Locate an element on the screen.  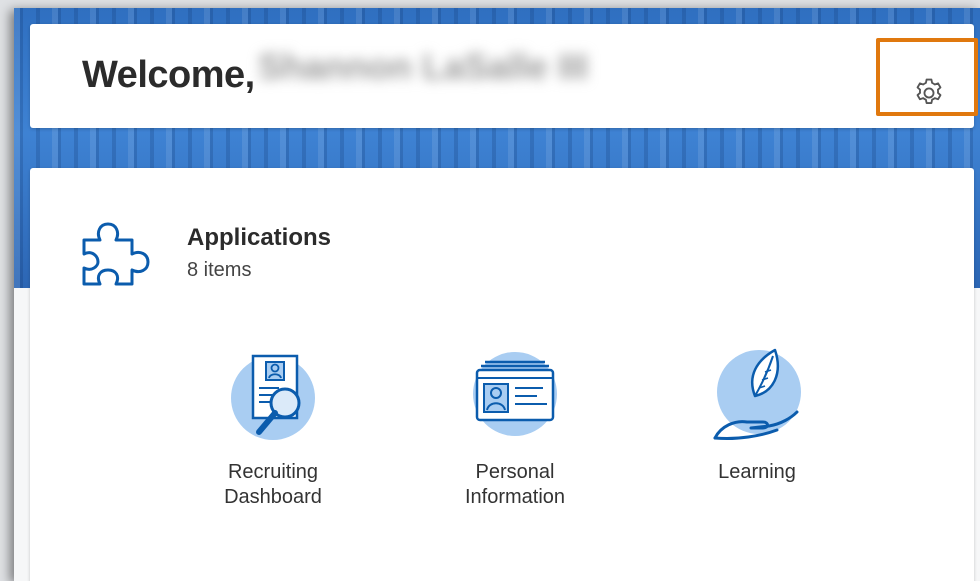
app-label: Learning is located at coordinates (757, 472).